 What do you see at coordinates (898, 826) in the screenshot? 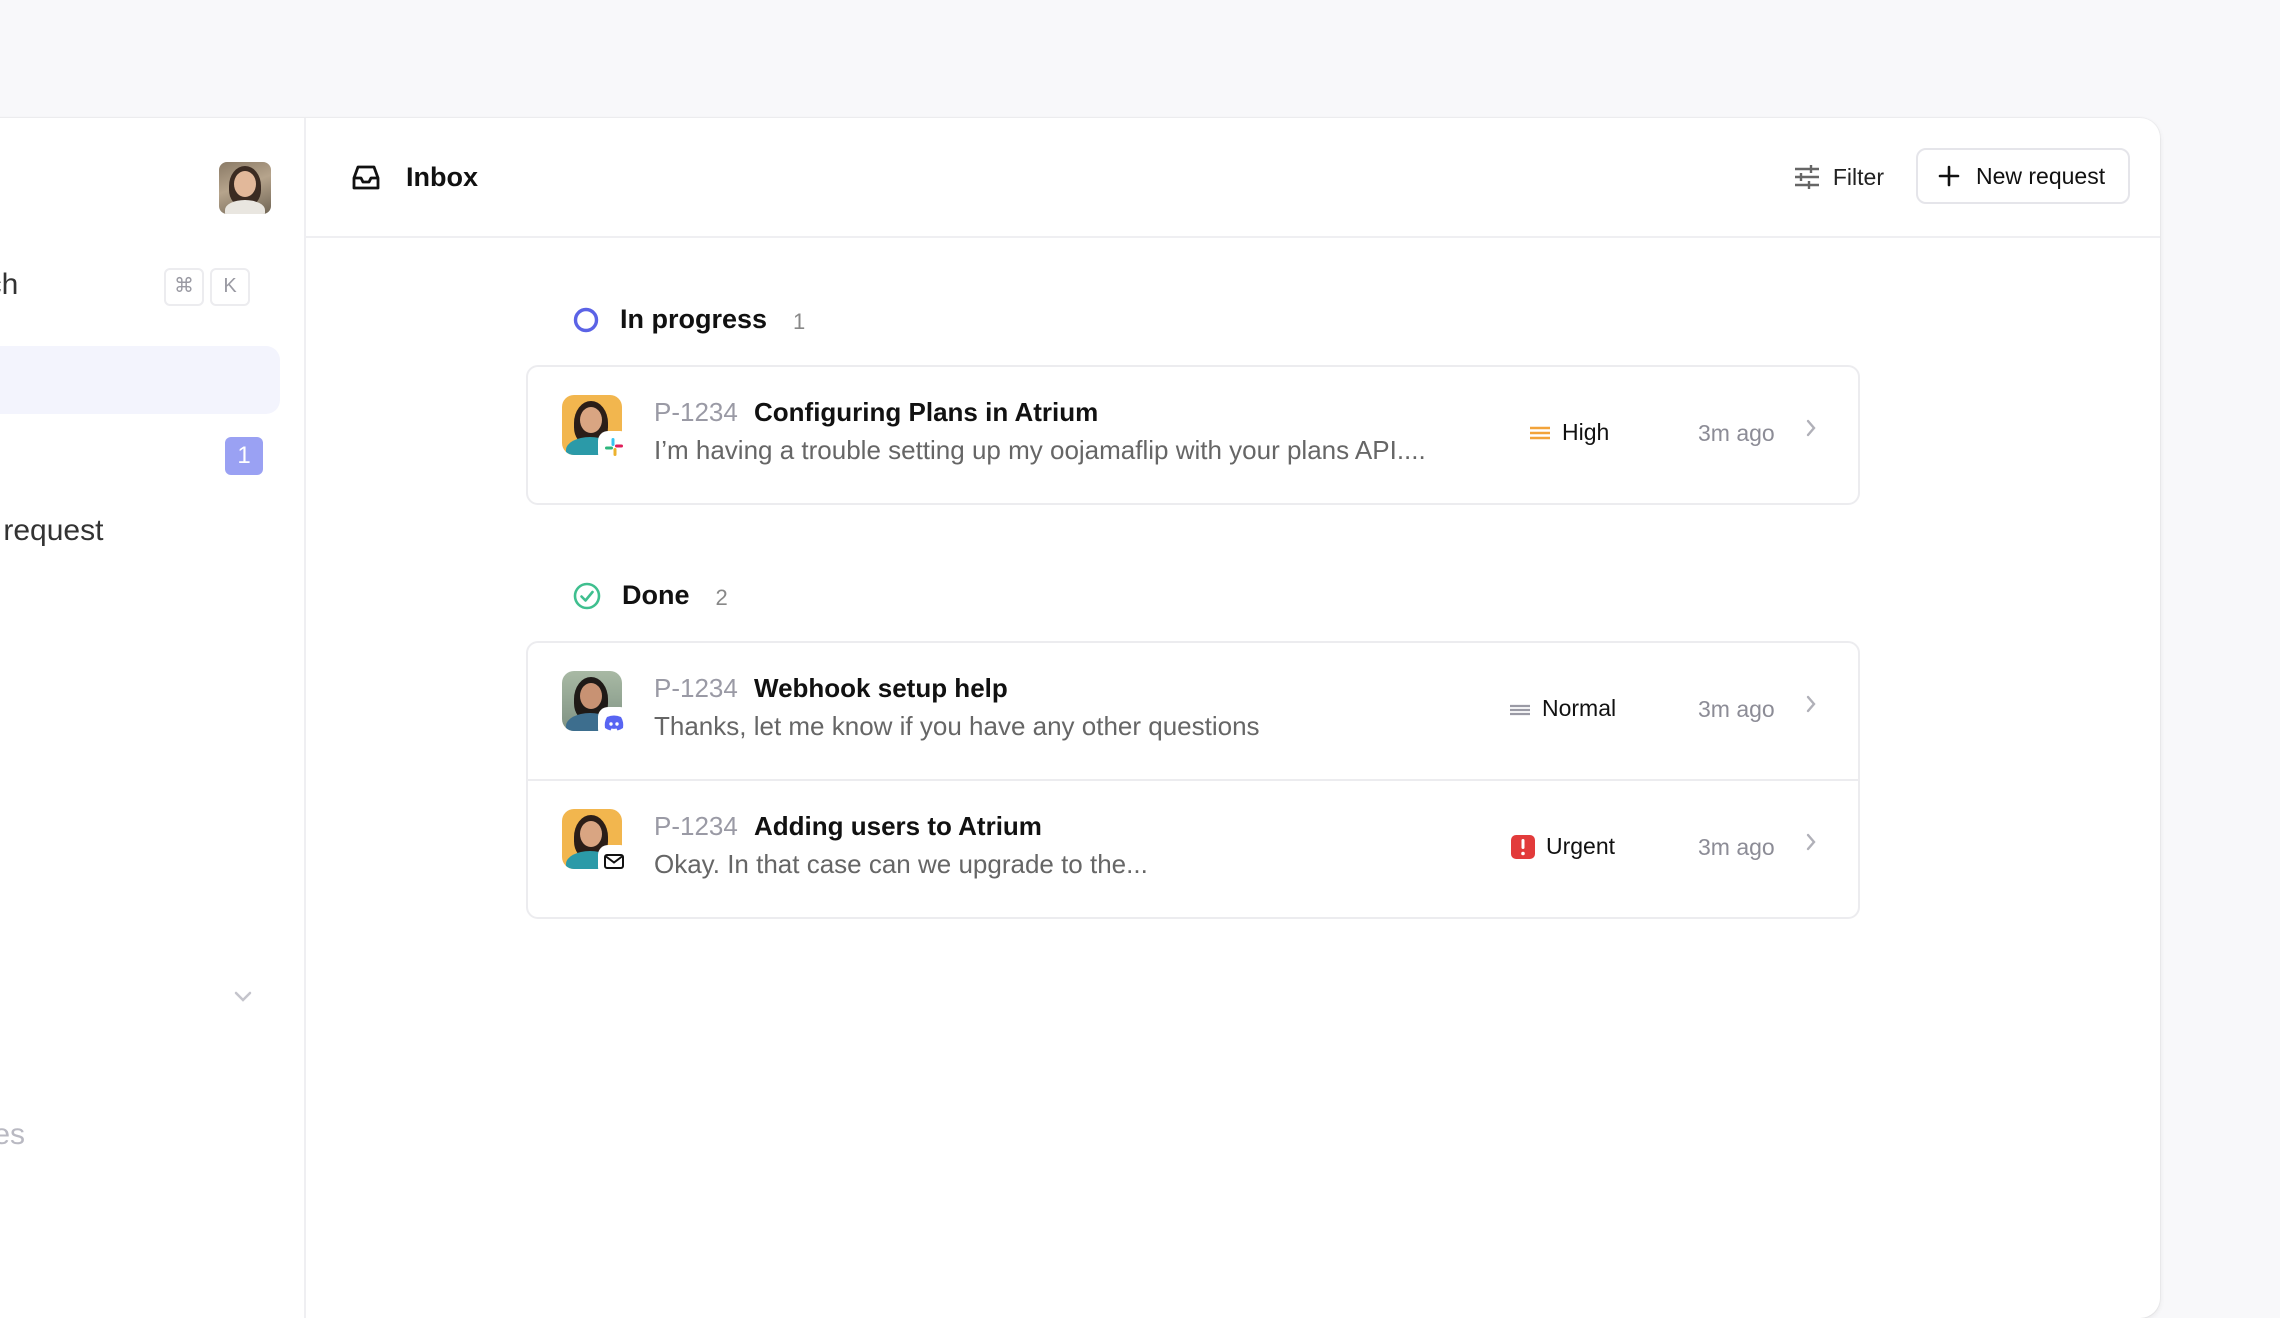
I see `ticket-title: Adding users to Atrium` at bounding box center [898, 826].